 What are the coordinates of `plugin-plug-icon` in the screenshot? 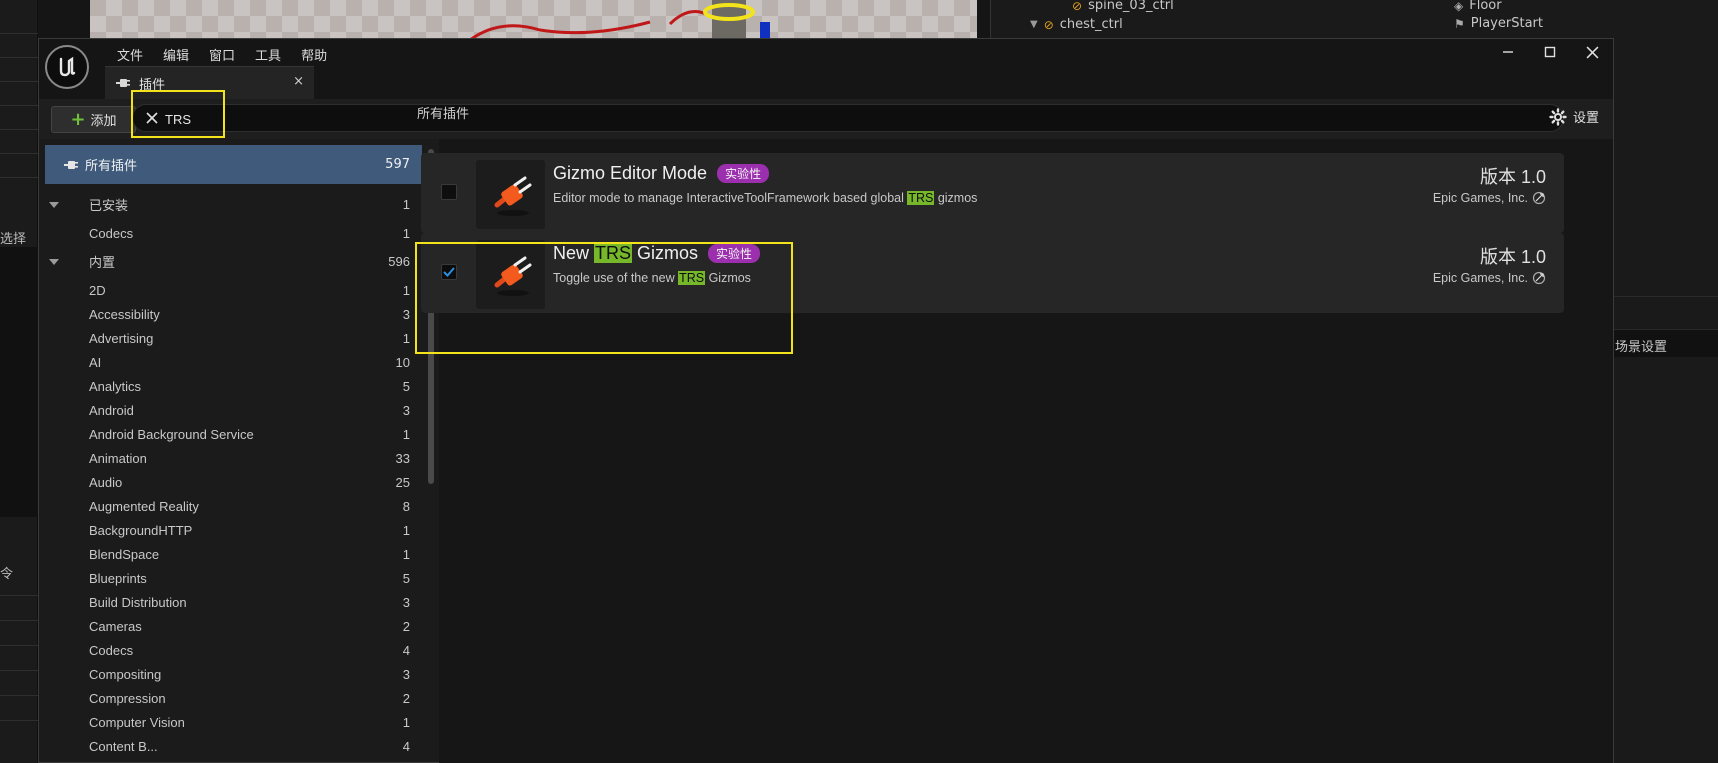 It's located at (123, 83).